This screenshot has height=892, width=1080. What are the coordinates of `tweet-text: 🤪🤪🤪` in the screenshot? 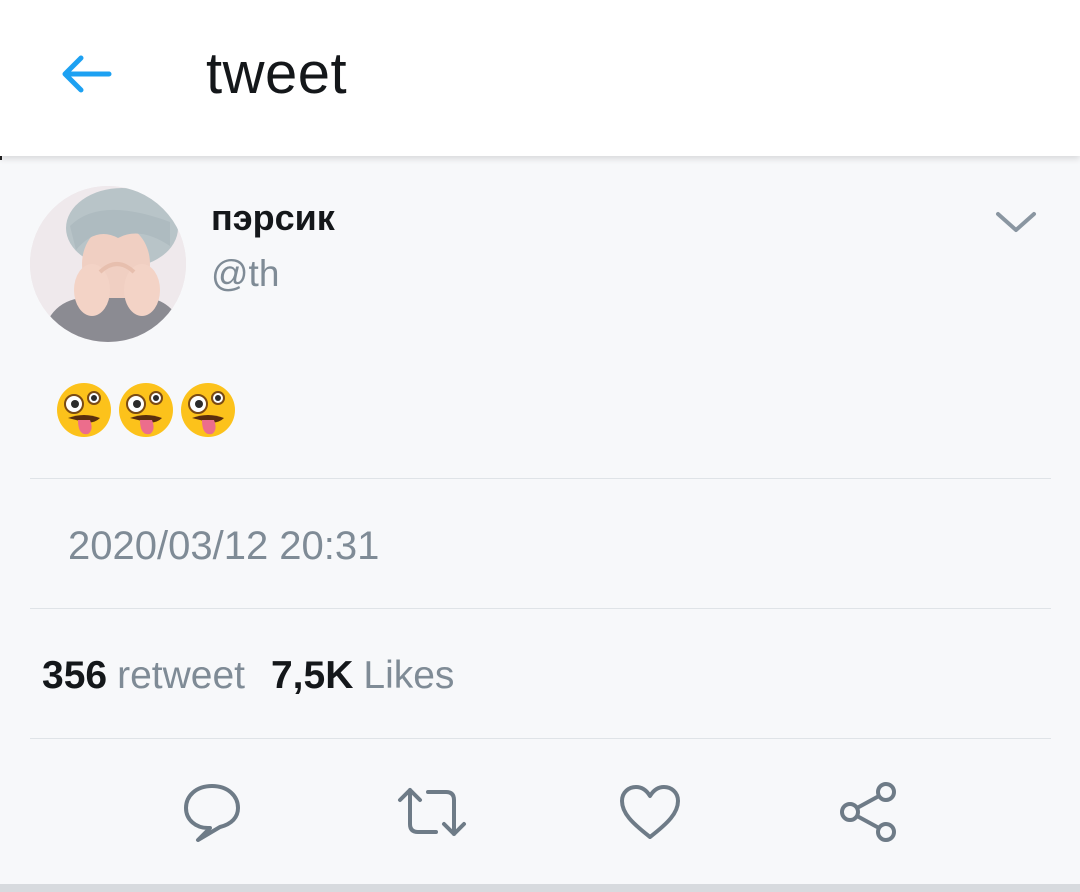 It's located at (146, 410).